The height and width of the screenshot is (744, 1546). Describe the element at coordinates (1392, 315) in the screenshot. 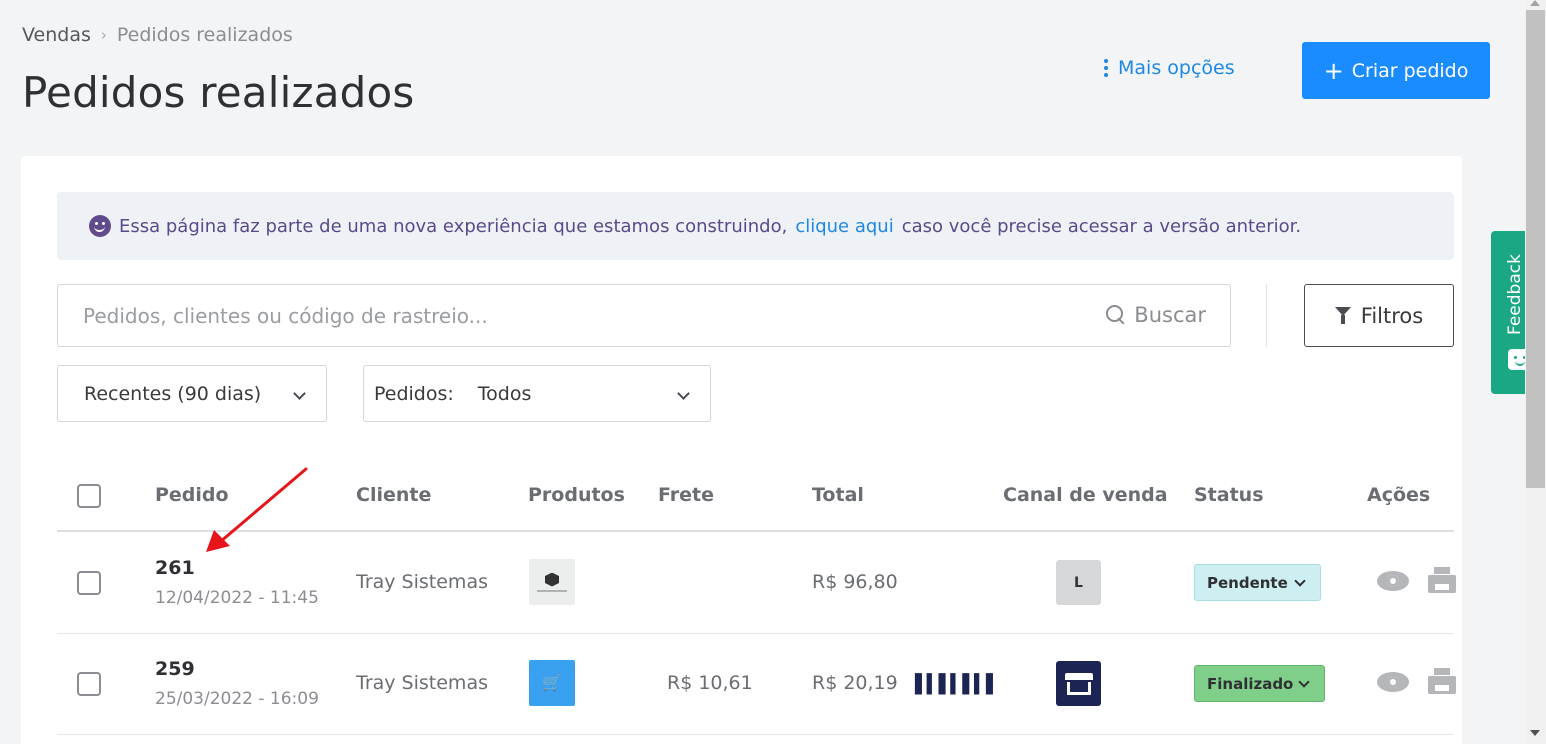

I see `filters-label: Filtros` at that location.